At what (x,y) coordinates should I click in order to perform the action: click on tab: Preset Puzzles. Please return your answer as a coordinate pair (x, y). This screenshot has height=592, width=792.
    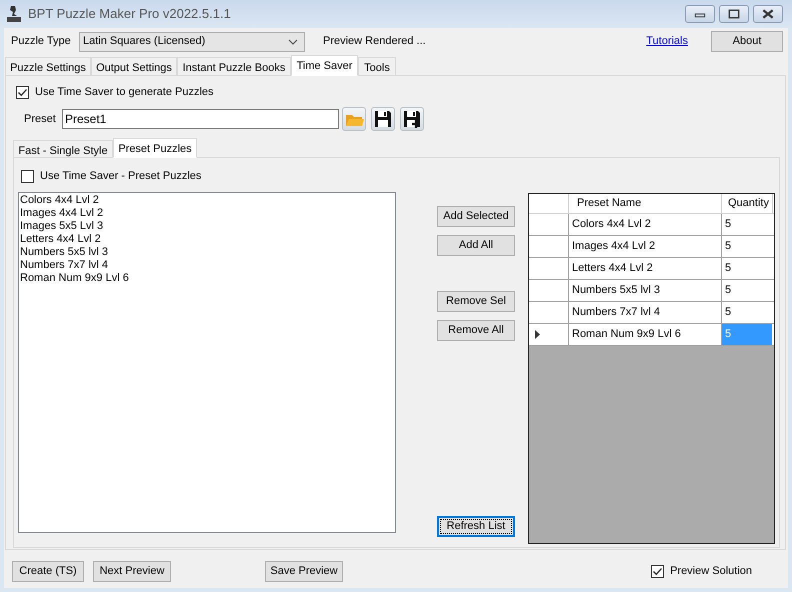
    Looking at the image, I should click on (155, 148).